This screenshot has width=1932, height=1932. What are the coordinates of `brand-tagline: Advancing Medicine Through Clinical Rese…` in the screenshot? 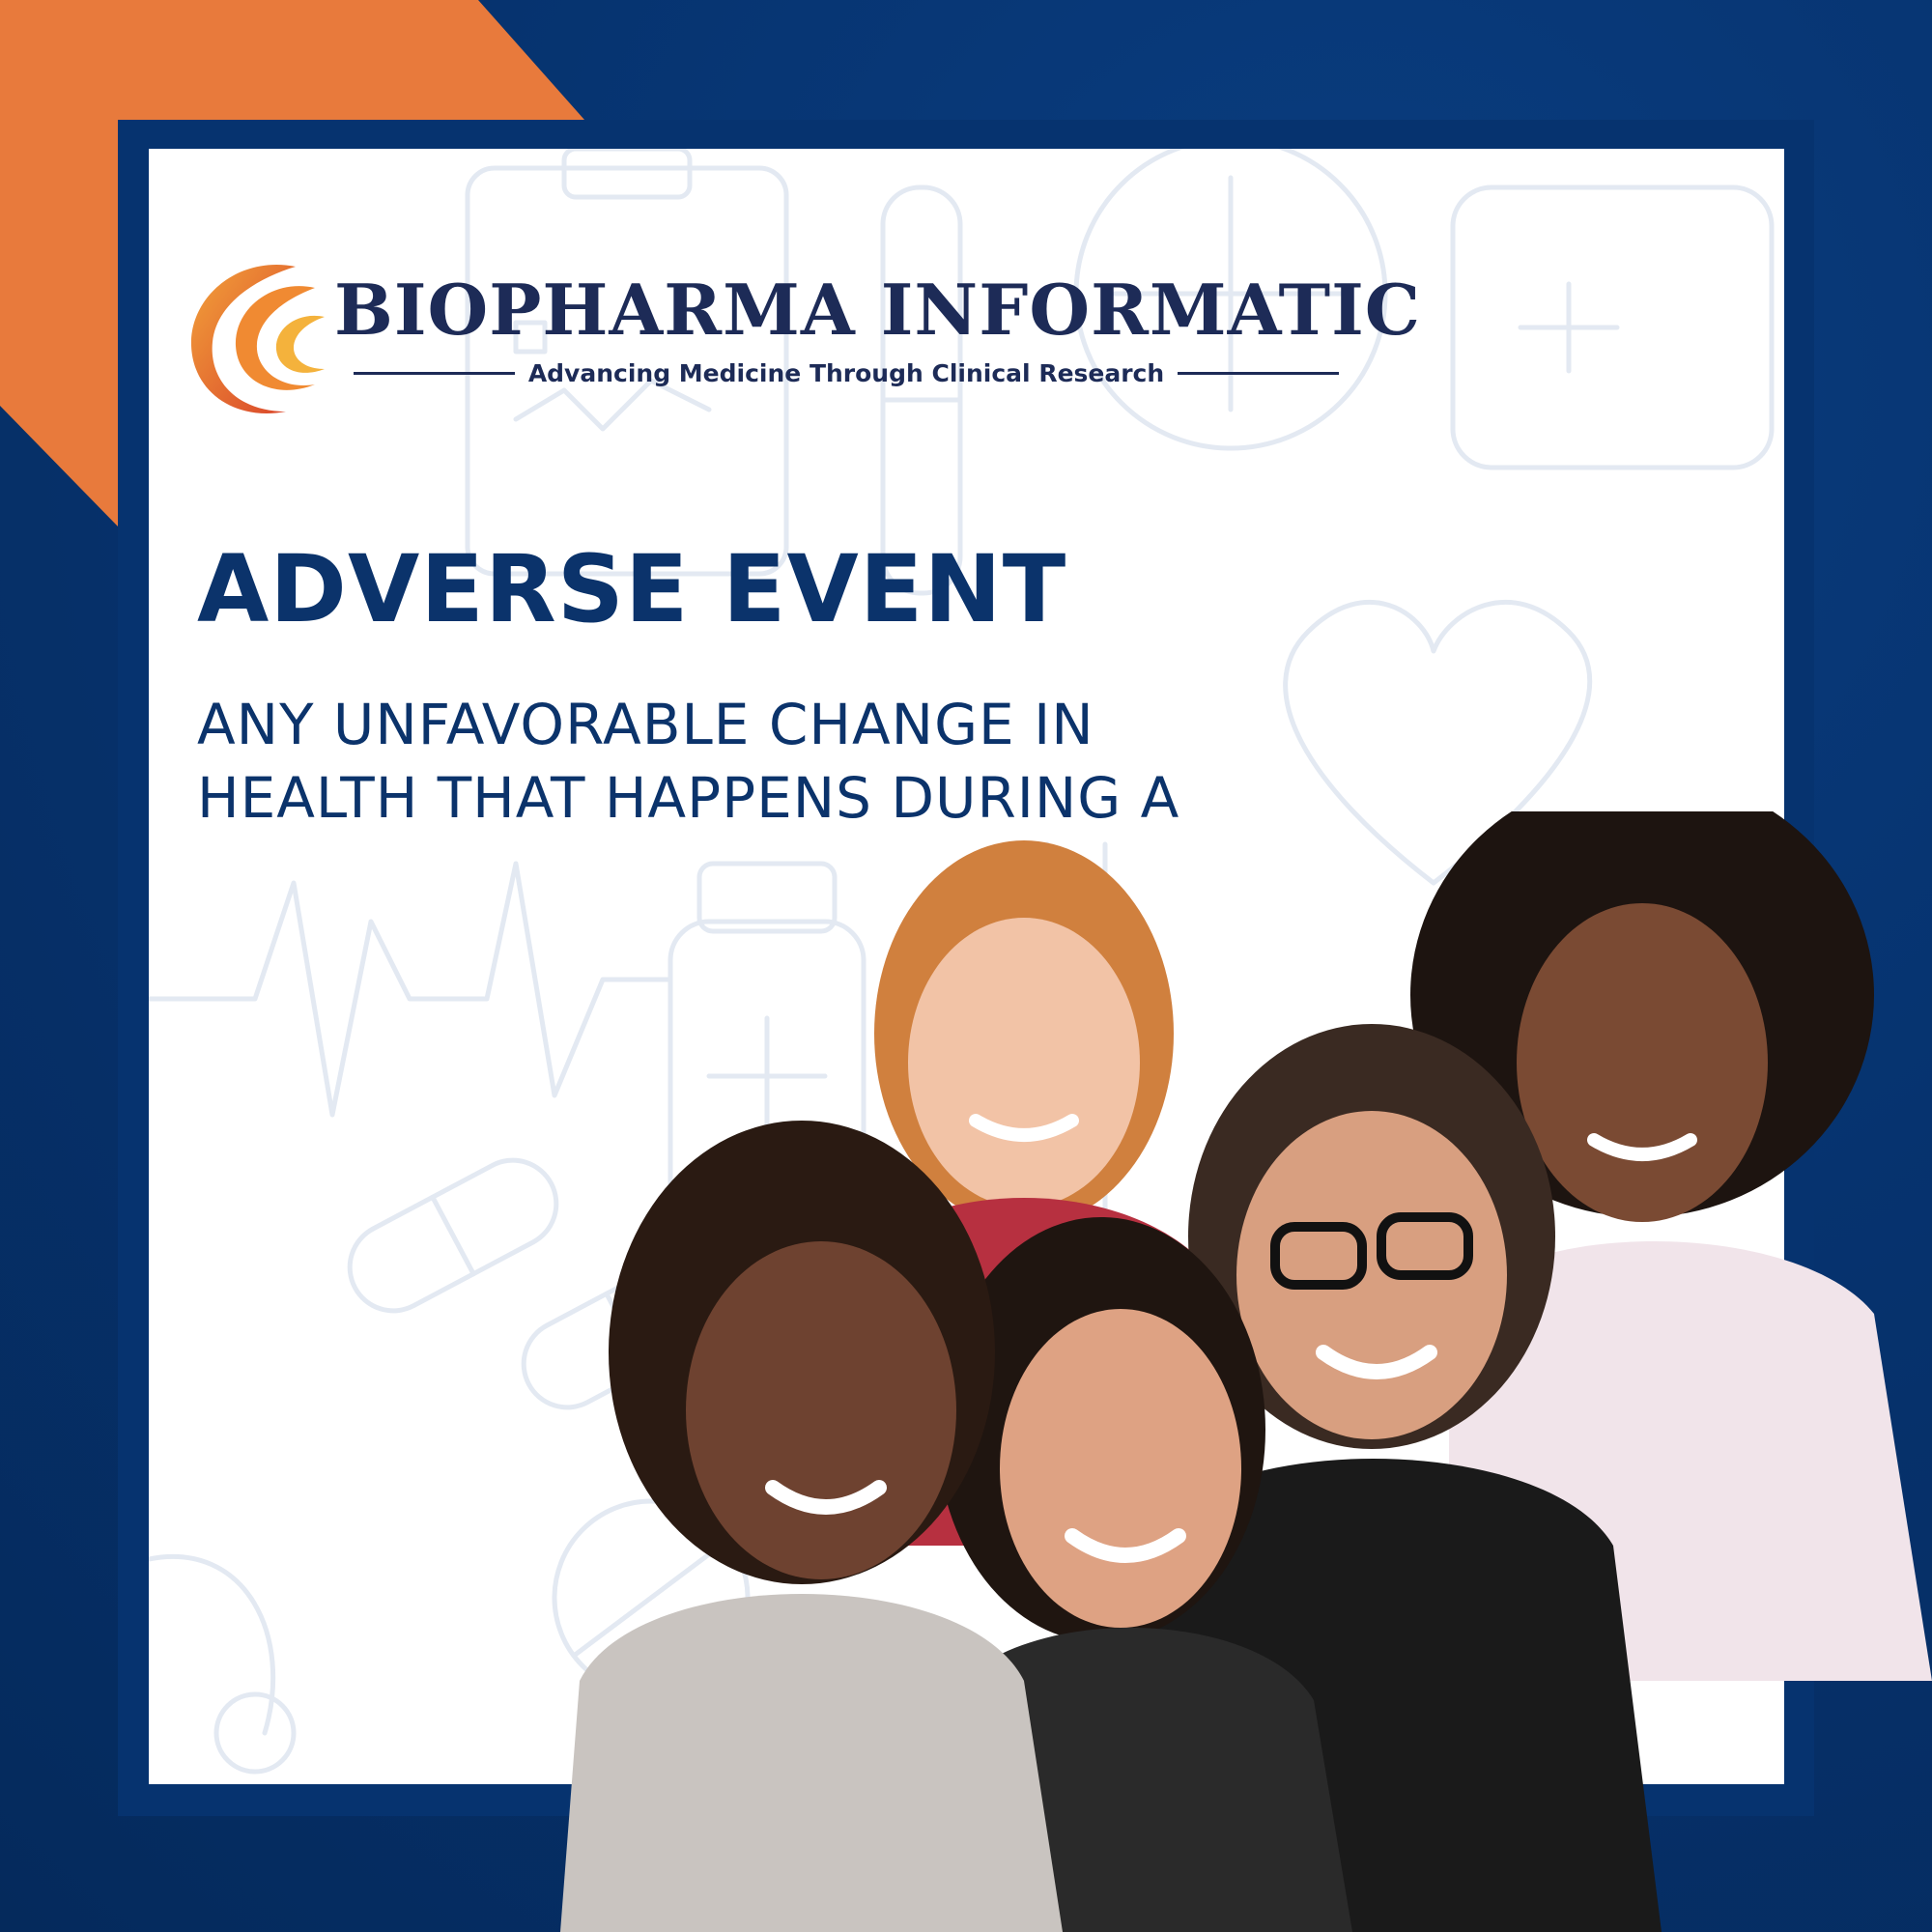 It's located at (846, 372).